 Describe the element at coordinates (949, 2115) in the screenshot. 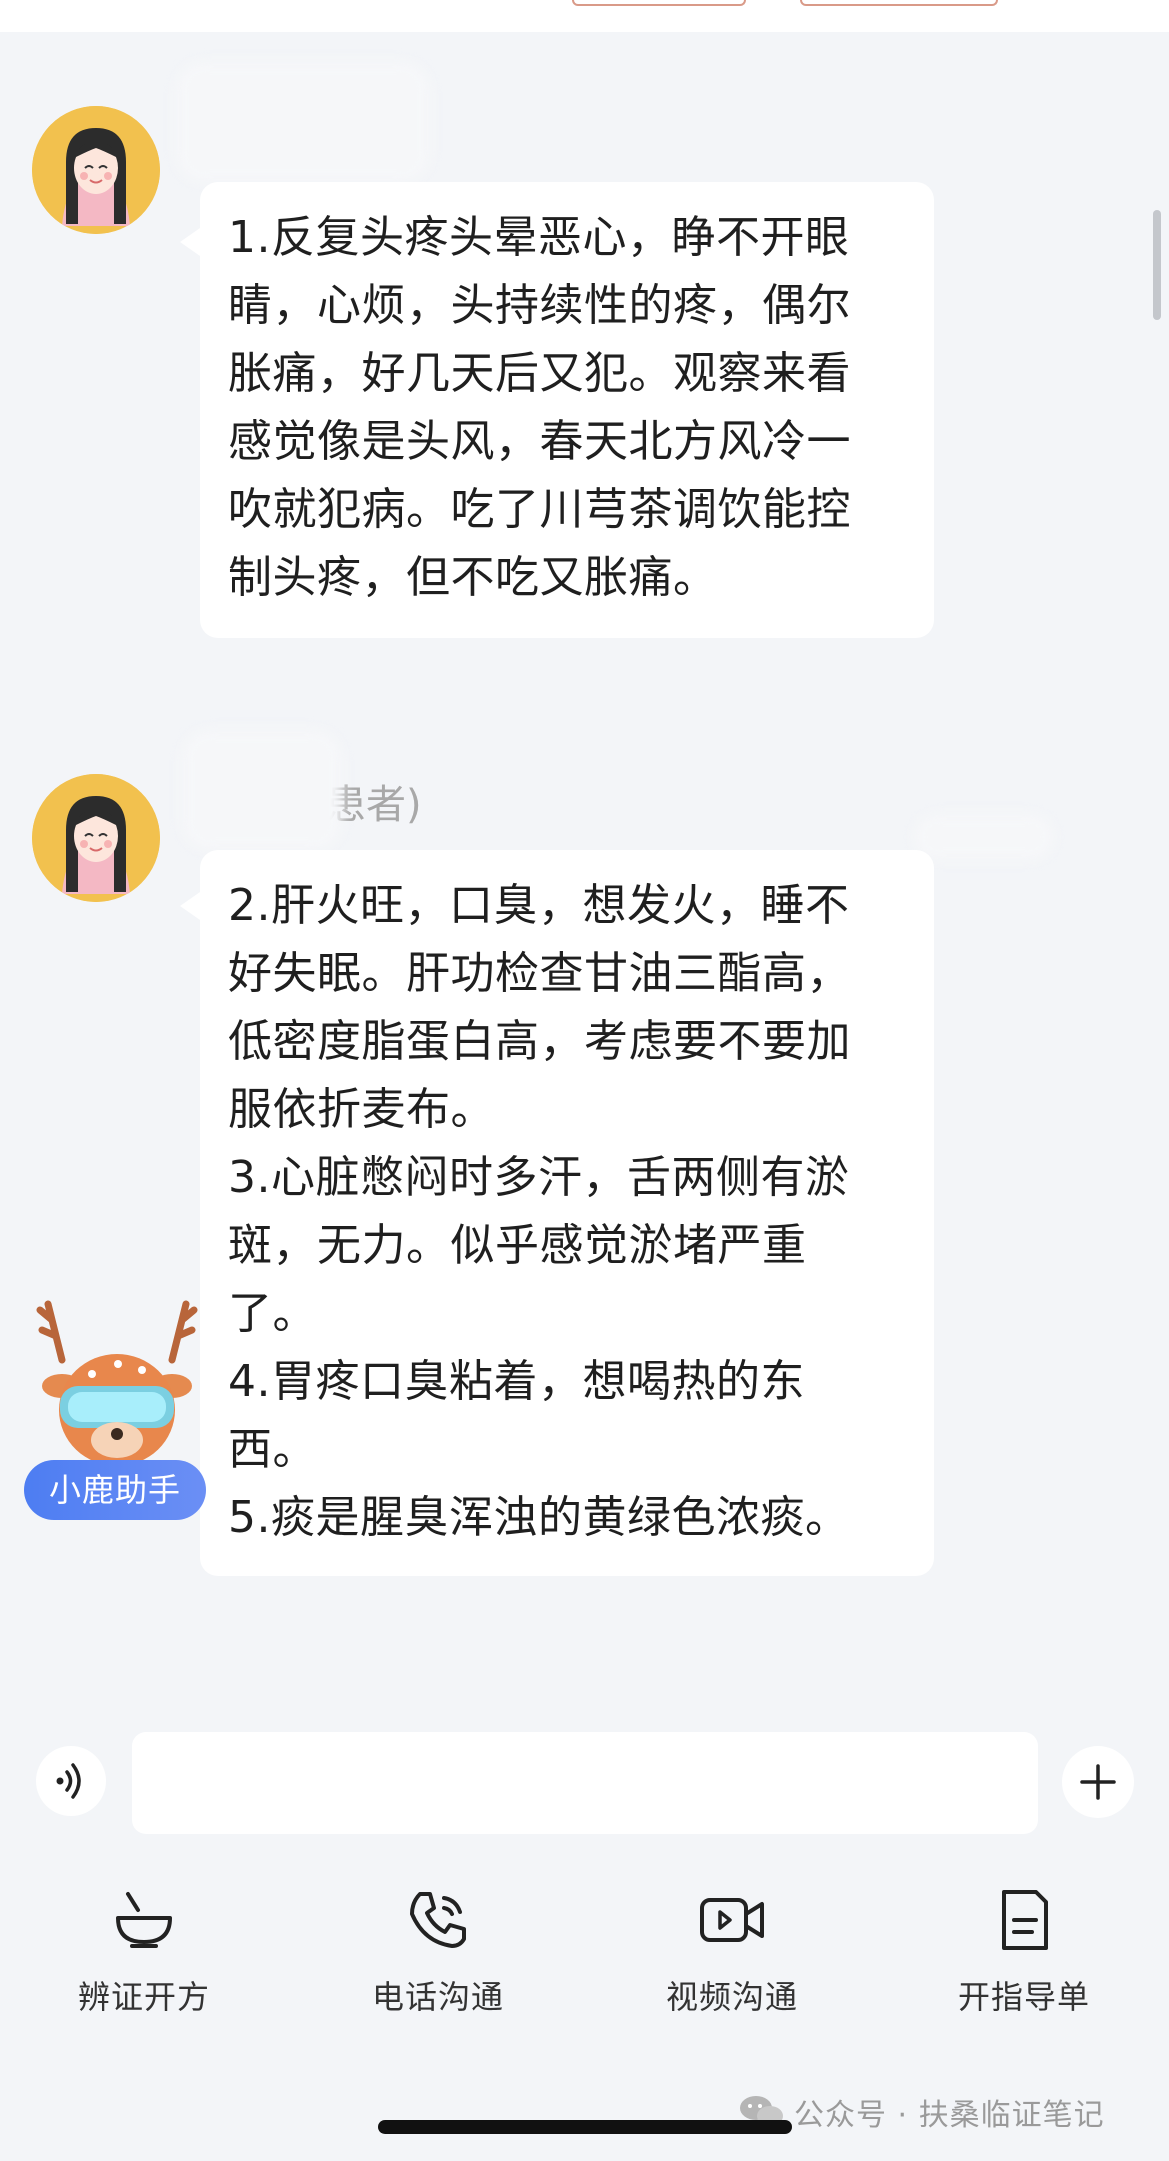

I see `watermark: 公众号 · 扶桑临证笔记` at that location.